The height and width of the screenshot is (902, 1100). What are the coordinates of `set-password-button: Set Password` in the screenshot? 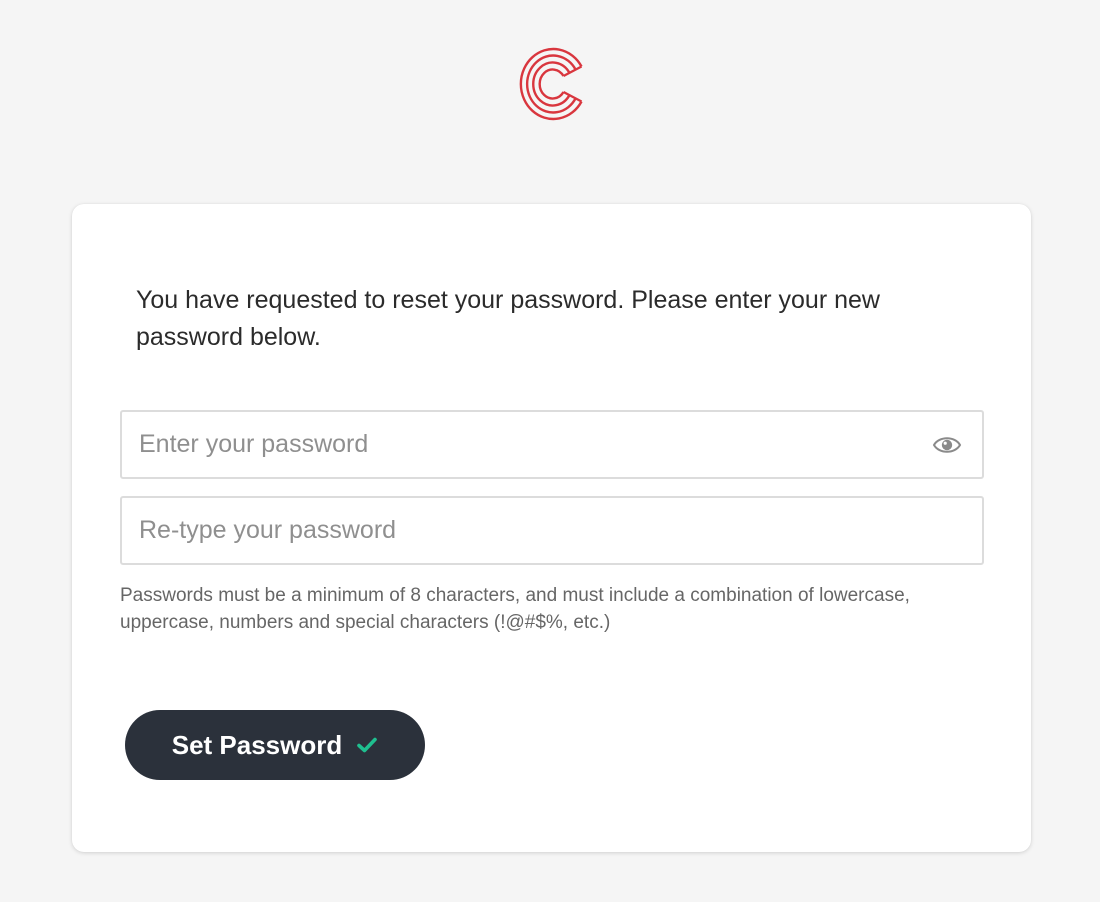 It's located at (275, 745).